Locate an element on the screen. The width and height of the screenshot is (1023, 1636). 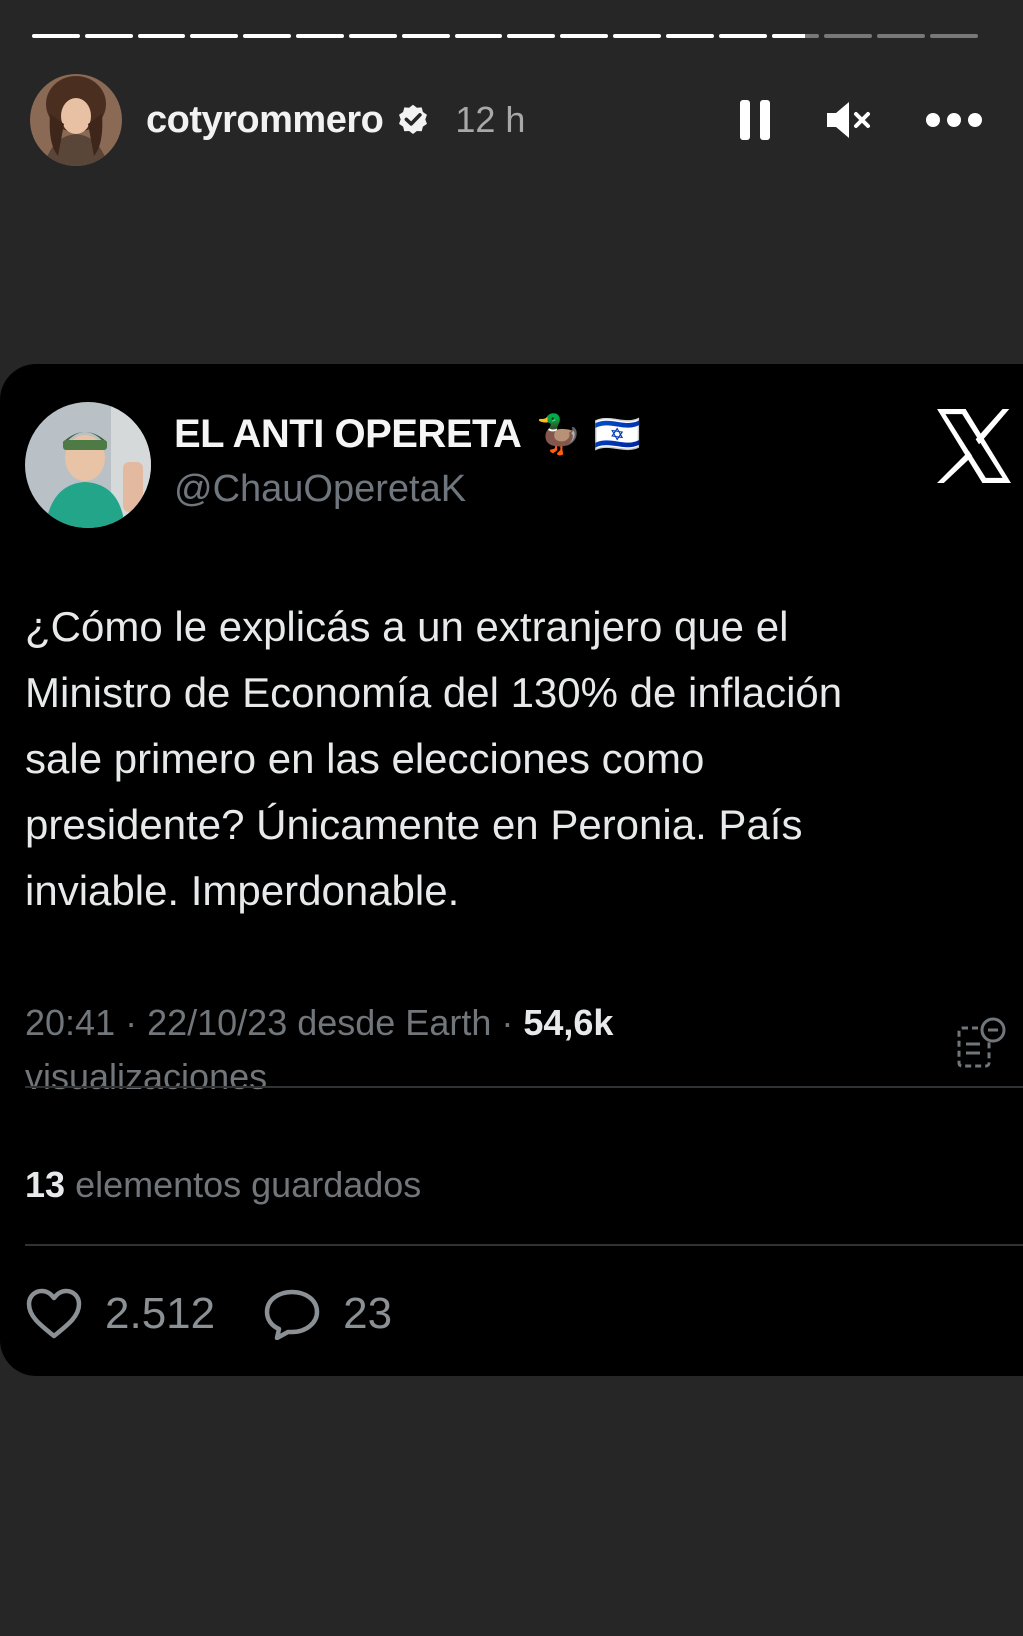
tweet-handle: @ChauOperetaK is located at coordinates (320, 489).